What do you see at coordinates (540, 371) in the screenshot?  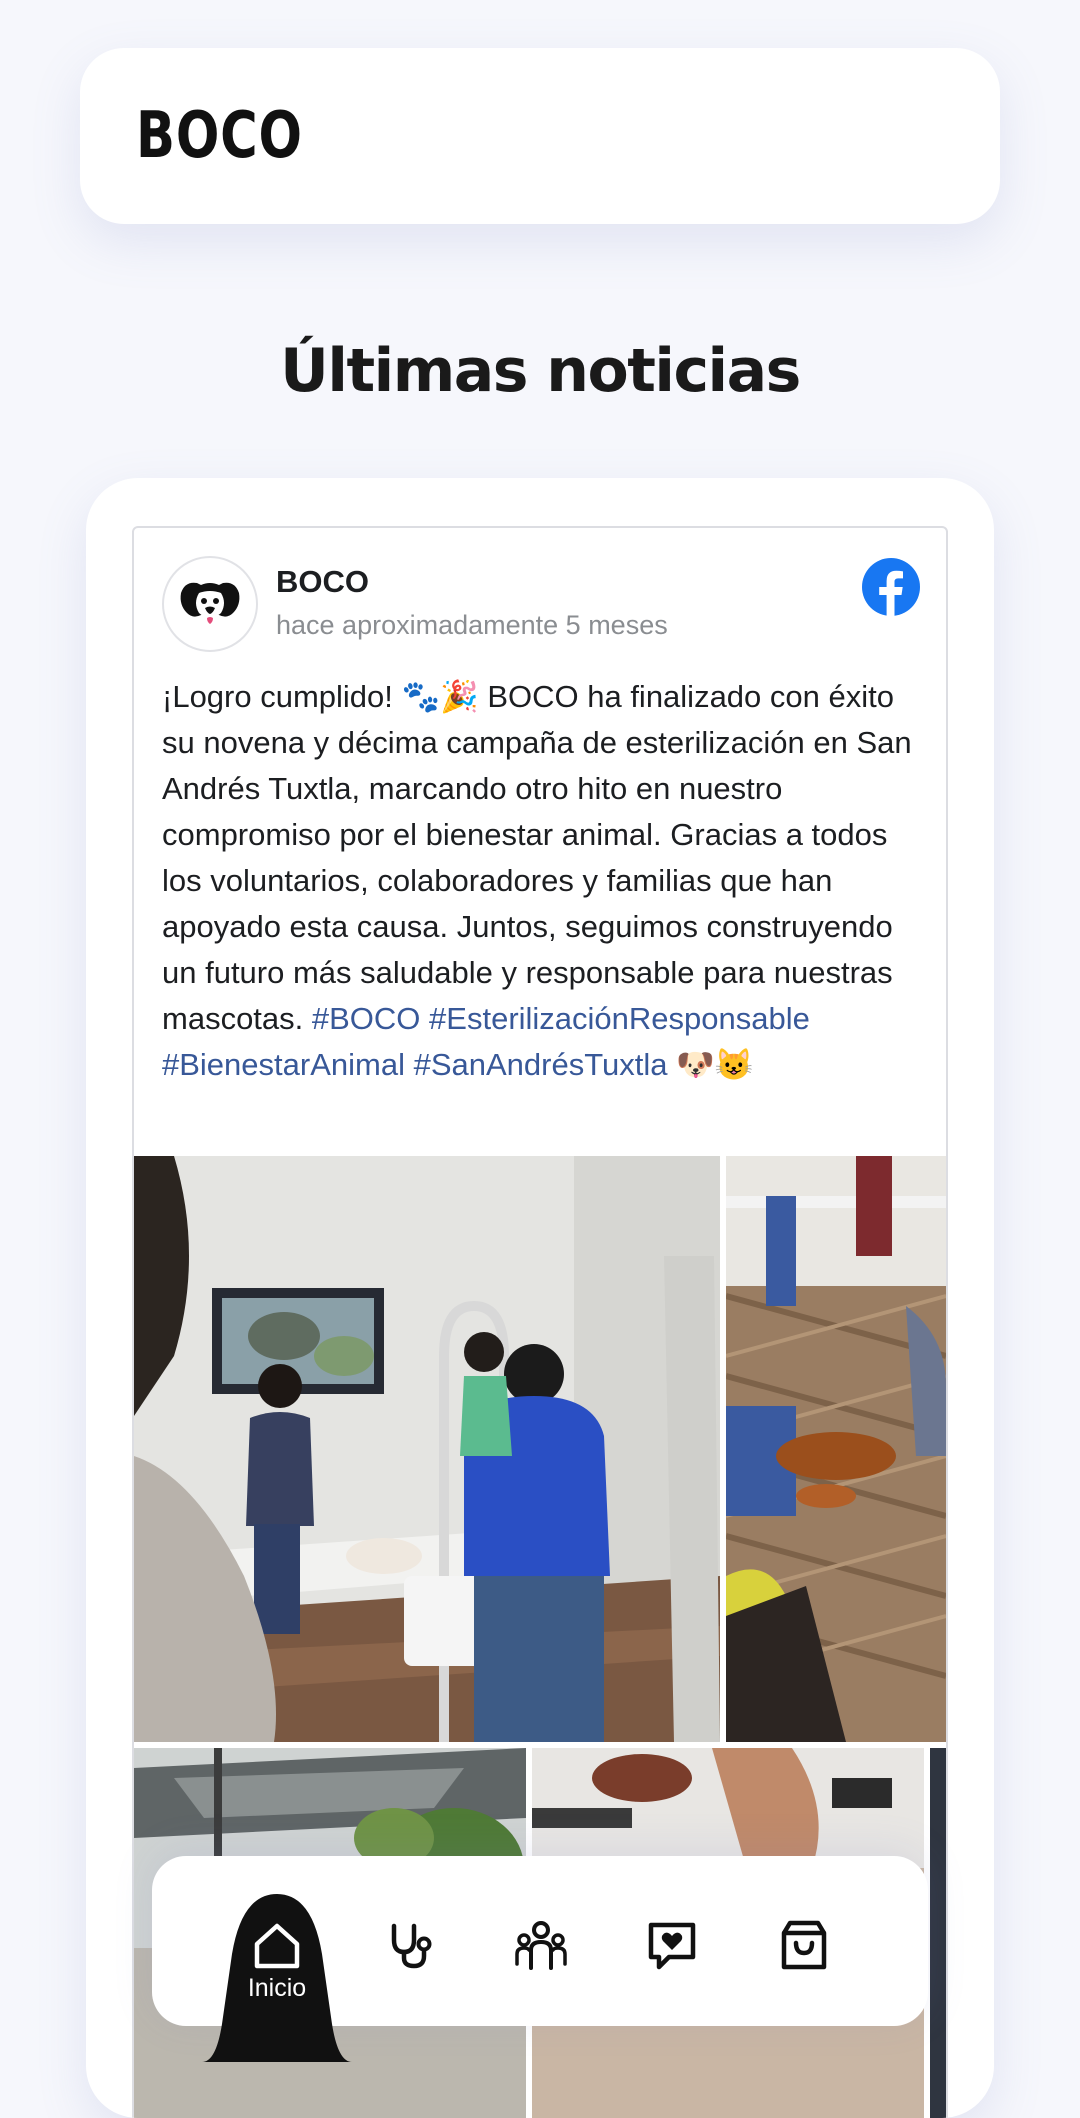 I see `section-title: Últimas noticias` at bounding box center [540, 371].